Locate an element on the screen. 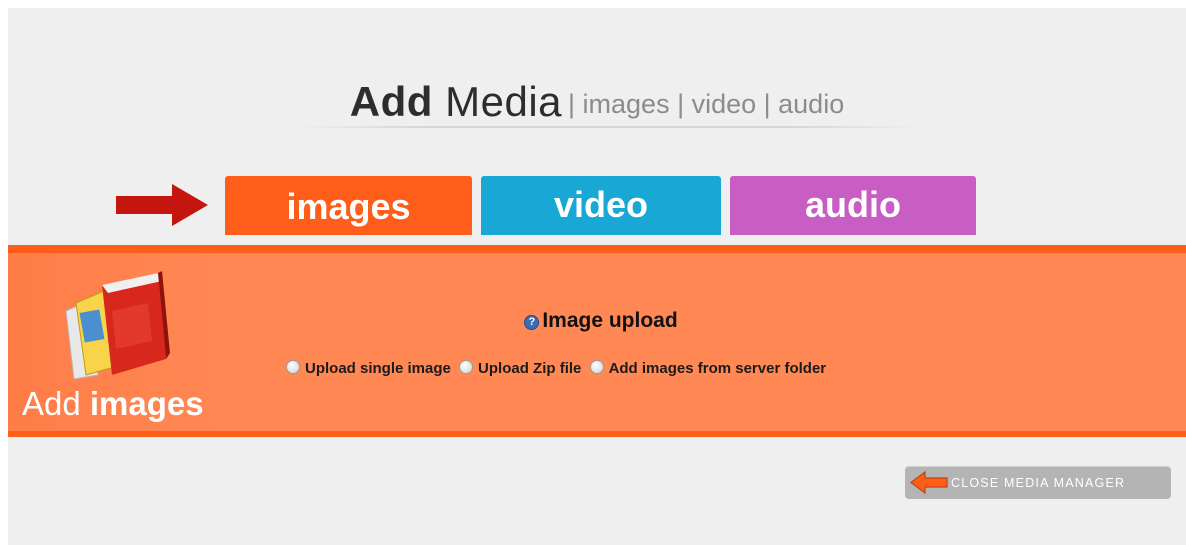 The width and height of the screenshot is (1186, 545). close-media-manager-label: CLOSE MEDIA MANAGER is located at coordinates (1038, 483).